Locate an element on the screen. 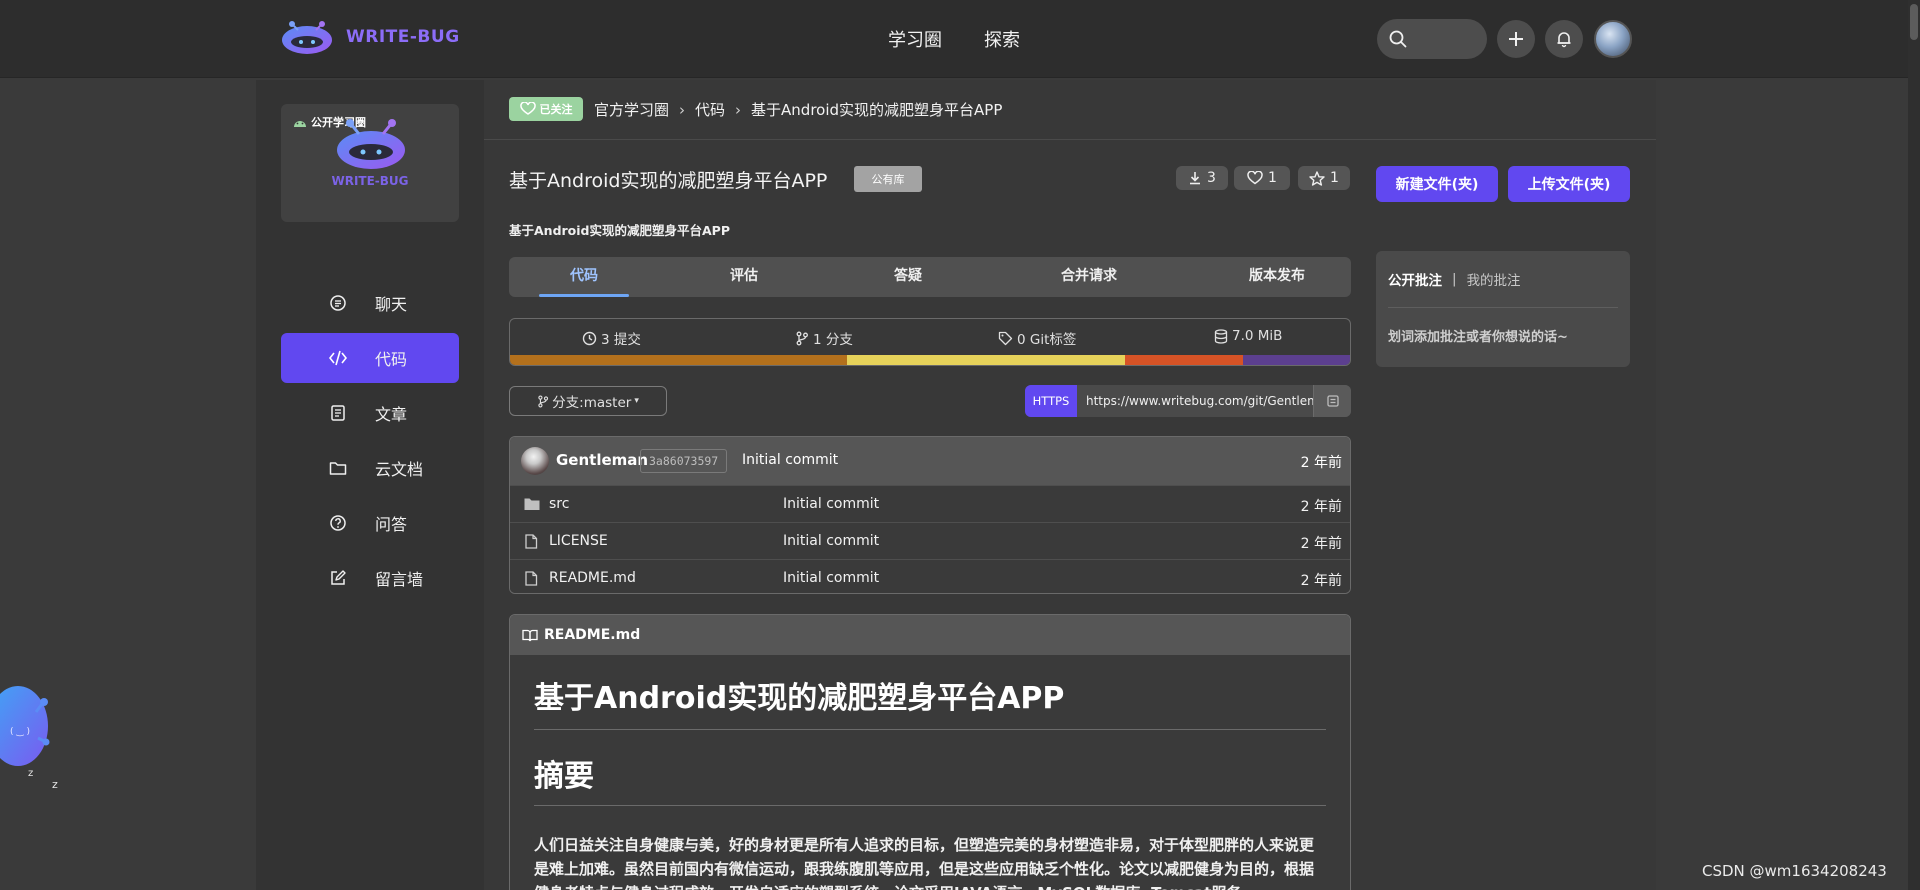  branches-stat: 1 分支 is located at coordinates (824, 338).